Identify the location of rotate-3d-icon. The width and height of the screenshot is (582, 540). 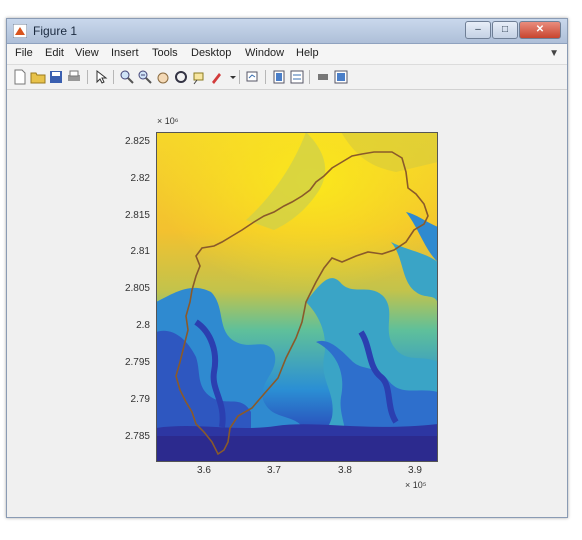
(181, 77).